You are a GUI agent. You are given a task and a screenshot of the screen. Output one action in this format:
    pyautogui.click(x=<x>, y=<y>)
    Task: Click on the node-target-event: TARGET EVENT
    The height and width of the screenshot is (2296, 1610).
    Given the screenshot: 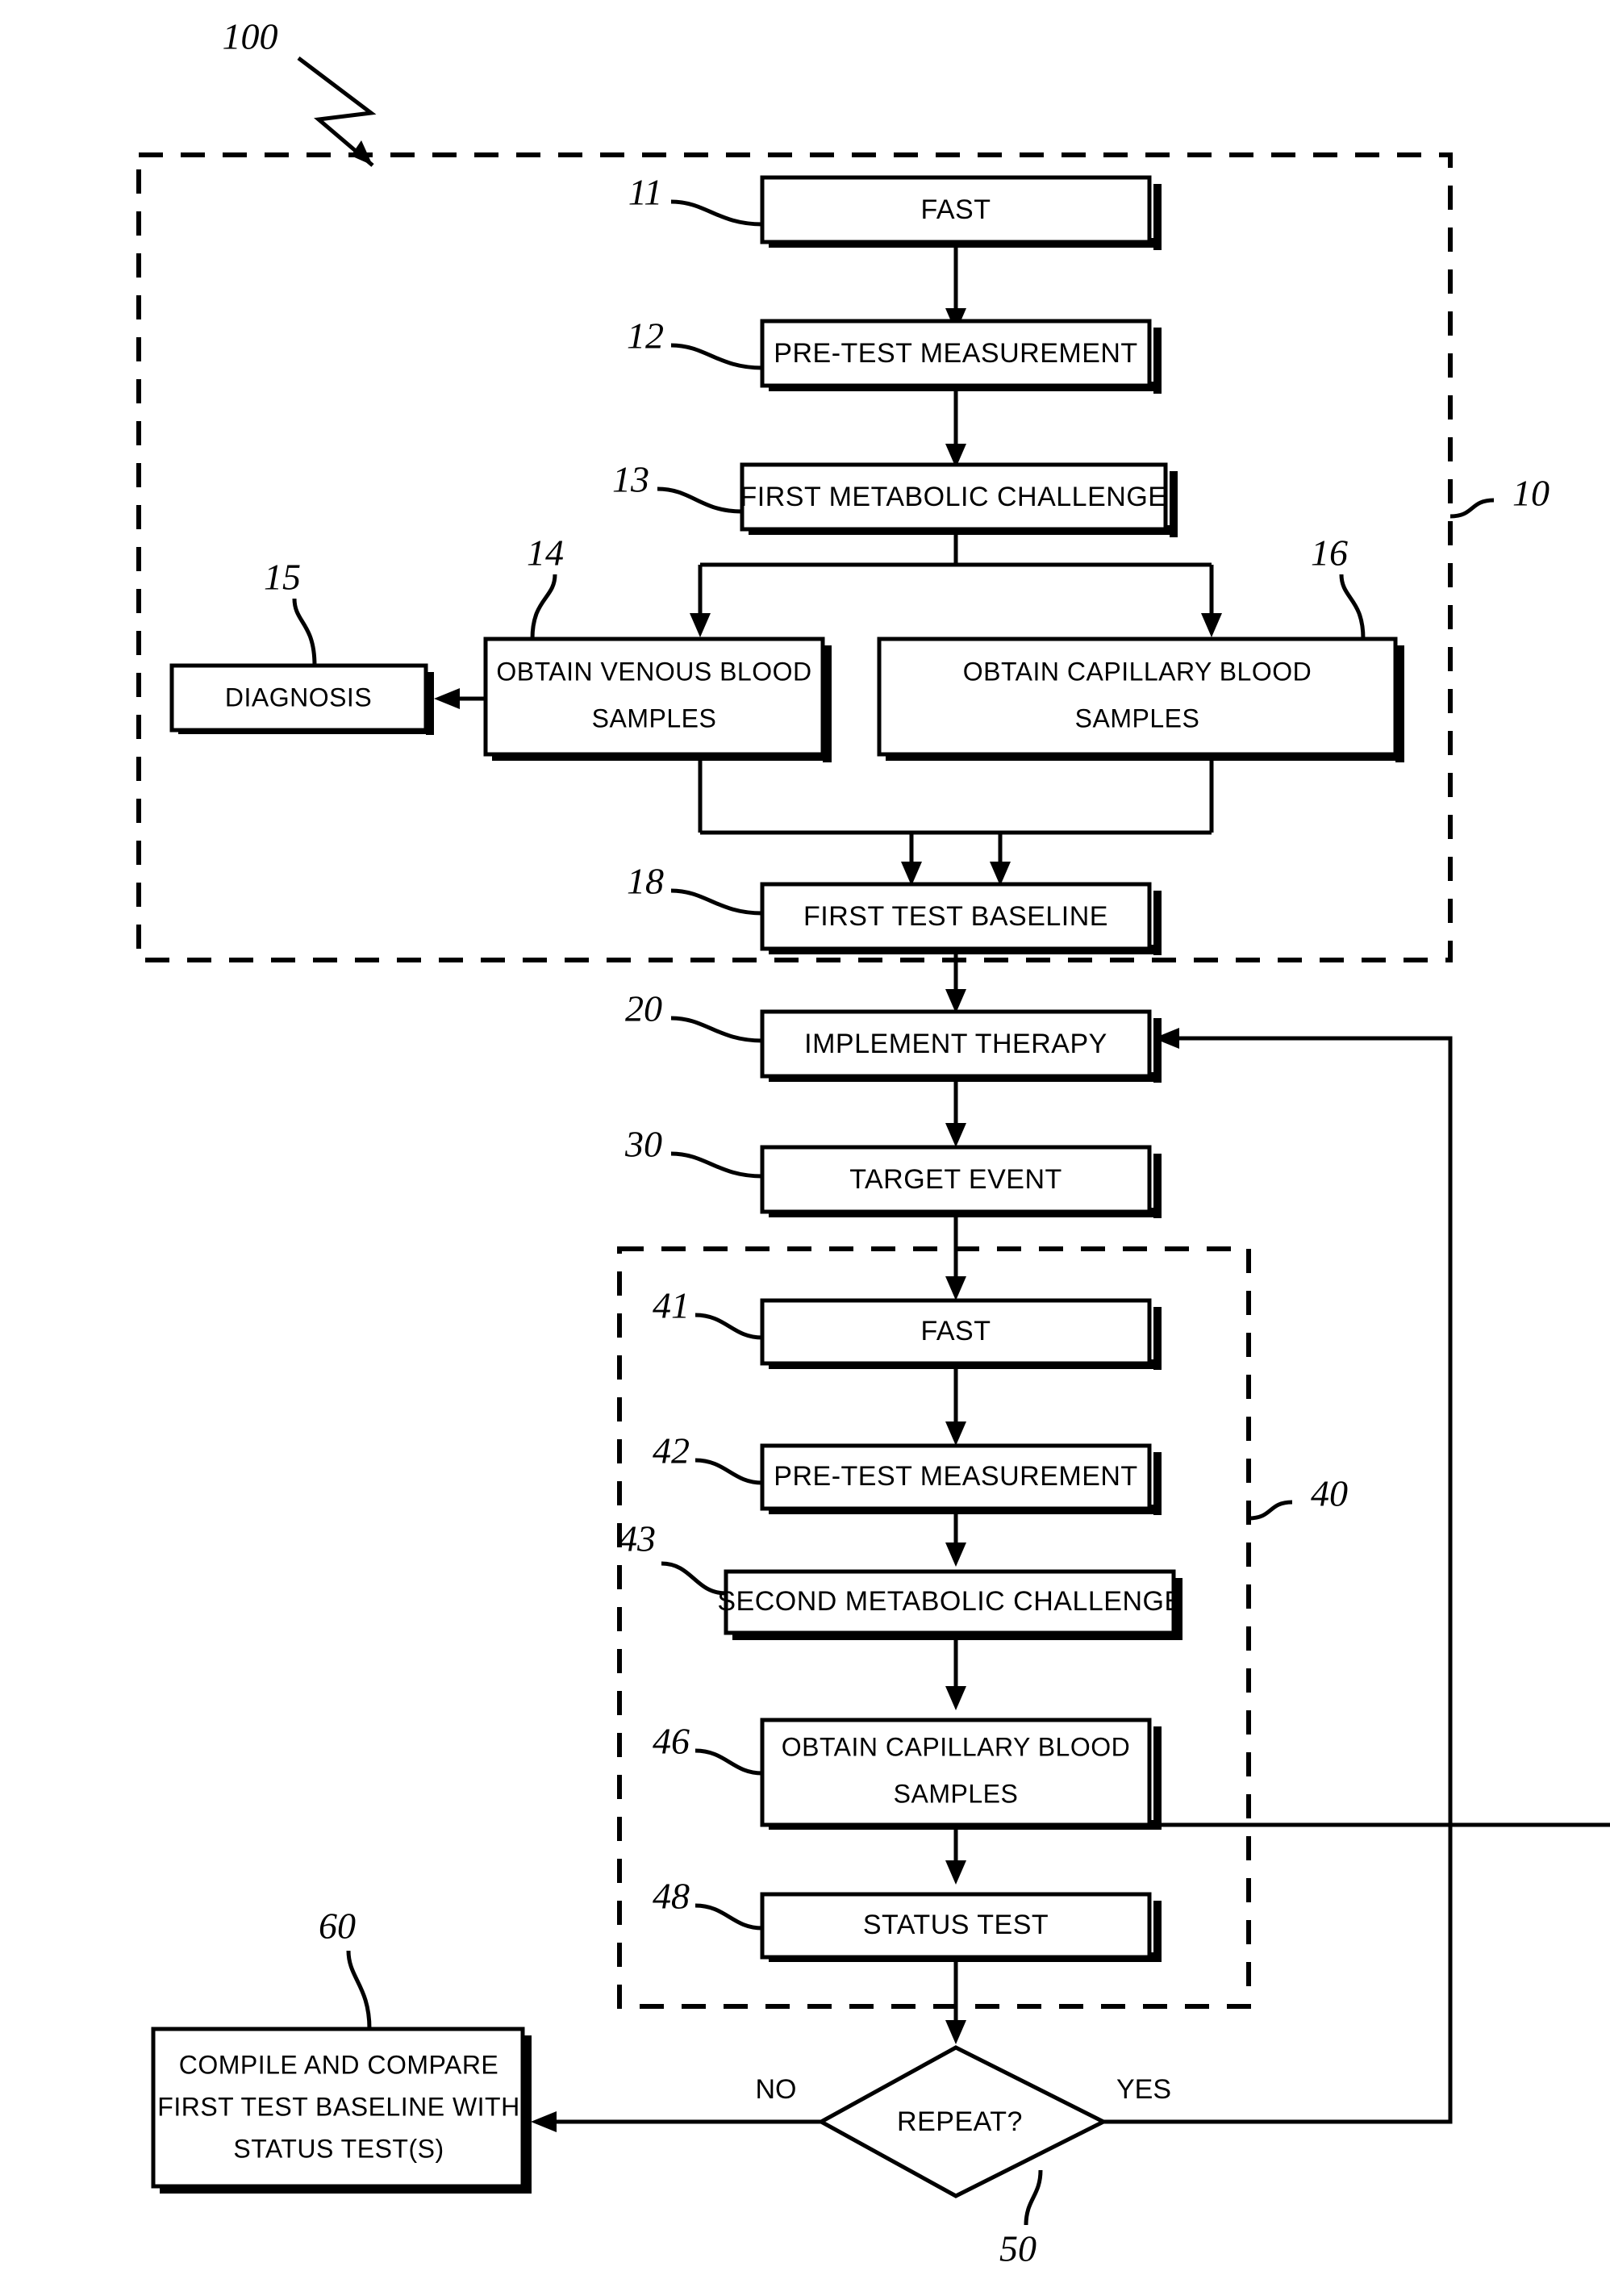 What is the action you would take?
    pyautogui.click(x=961, y=1181)
    